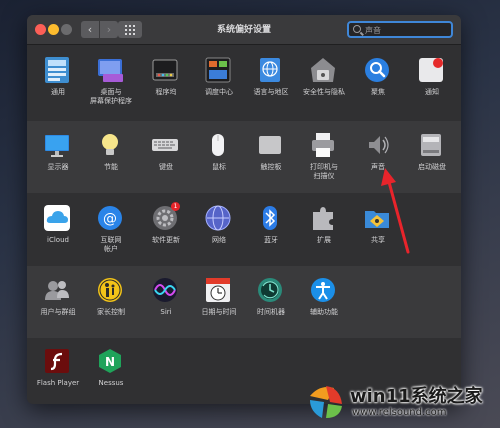 Image resolution: width=500 pixels, height=428 pixels. Describe the element at coordinates (244, 157) in the screenshot. I see `pane-row: 显示器 节能 键盘 鼠标 触控板 打印机与 扫描仪 声音 启动磁盘` at that location.